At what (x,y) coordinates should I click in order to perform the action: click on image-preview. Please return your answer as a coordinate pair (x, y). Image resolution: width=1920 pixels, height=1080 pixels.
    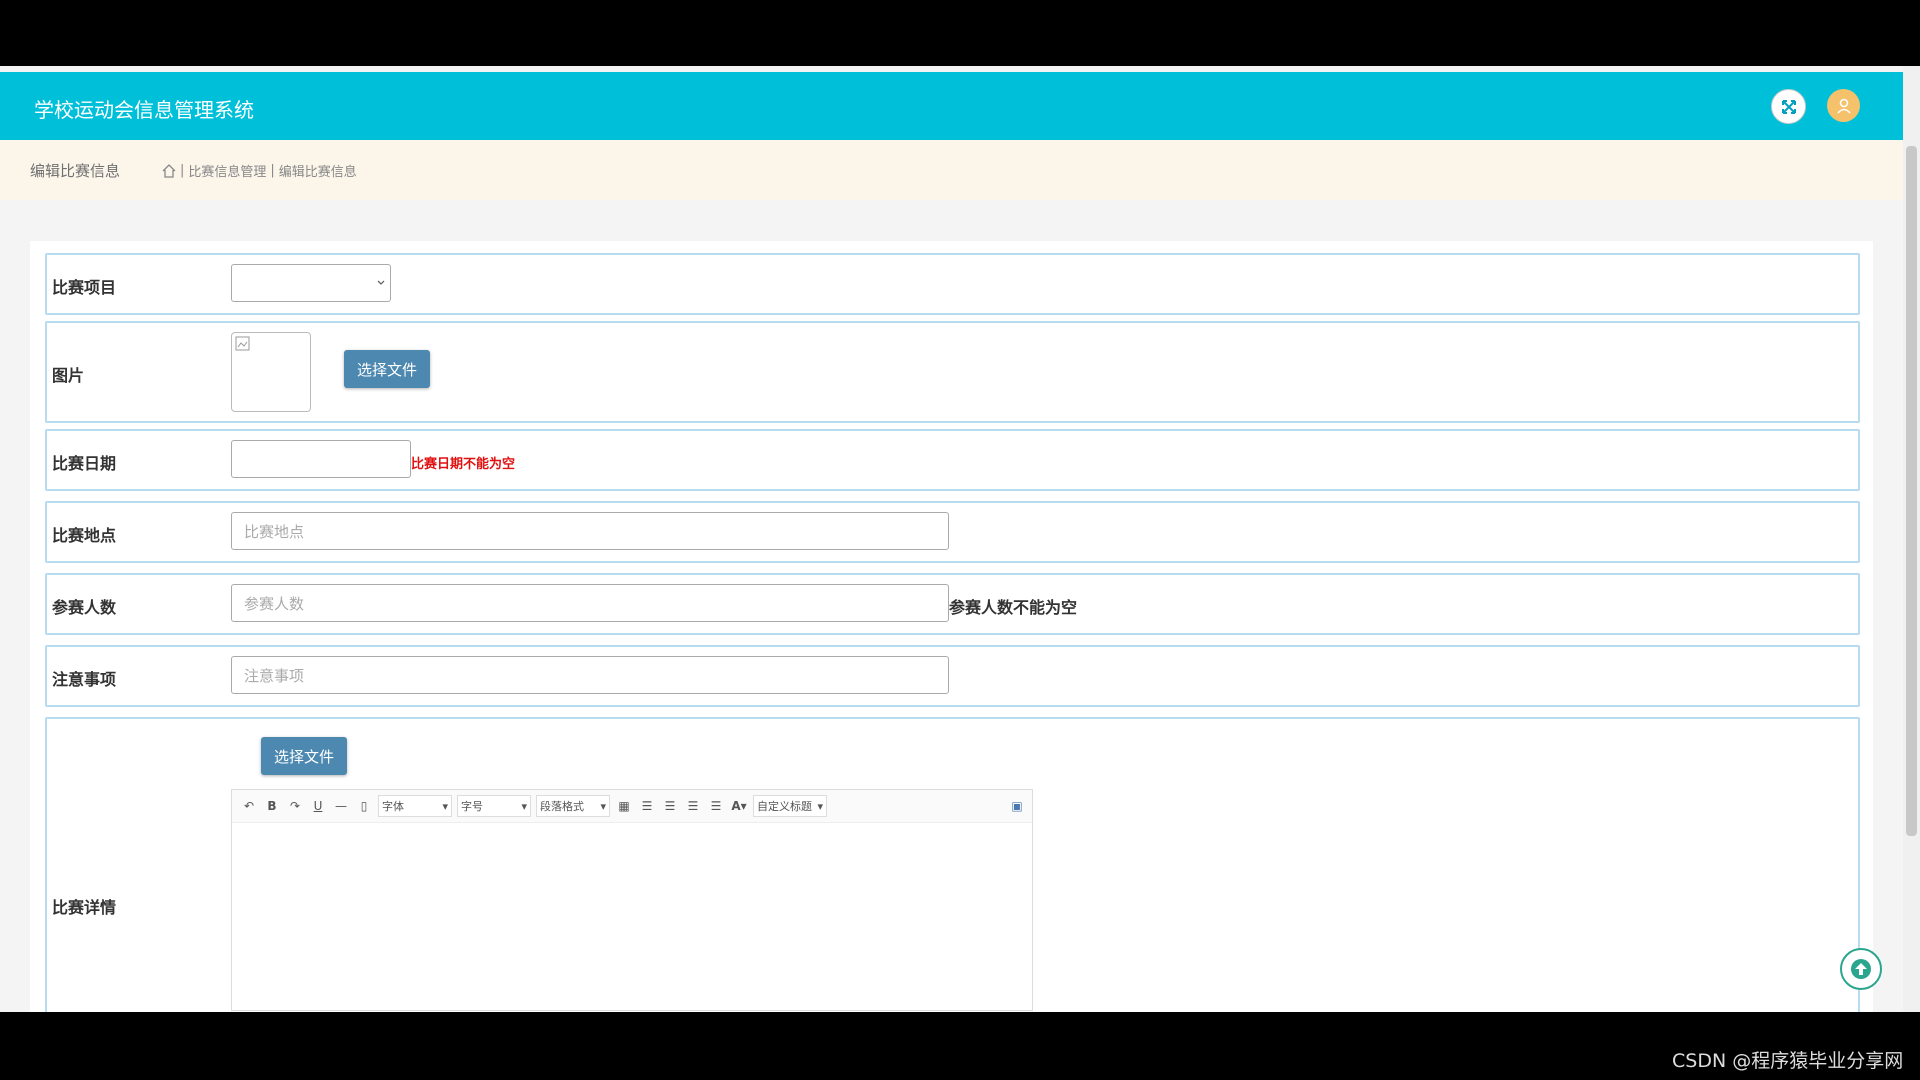
    Looking at the image, I should click on (271, 372).